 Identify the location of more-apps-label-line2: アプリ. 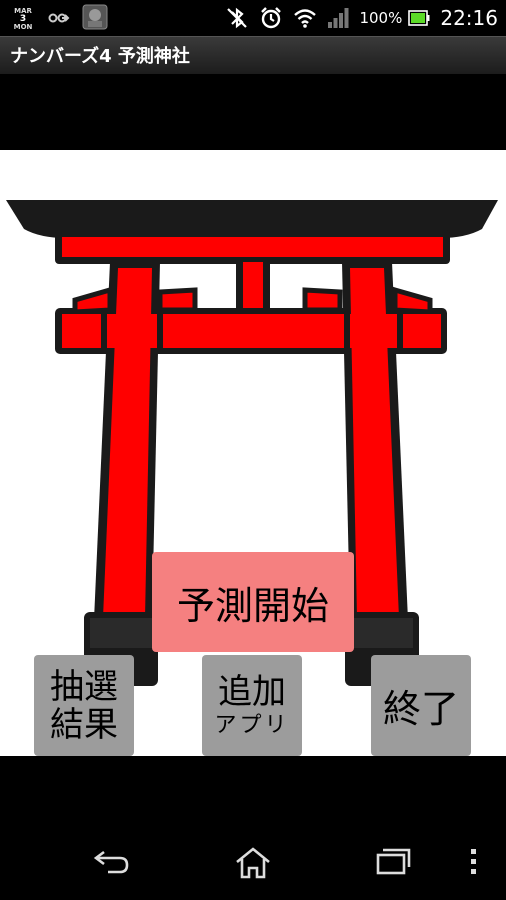
(252, 725).